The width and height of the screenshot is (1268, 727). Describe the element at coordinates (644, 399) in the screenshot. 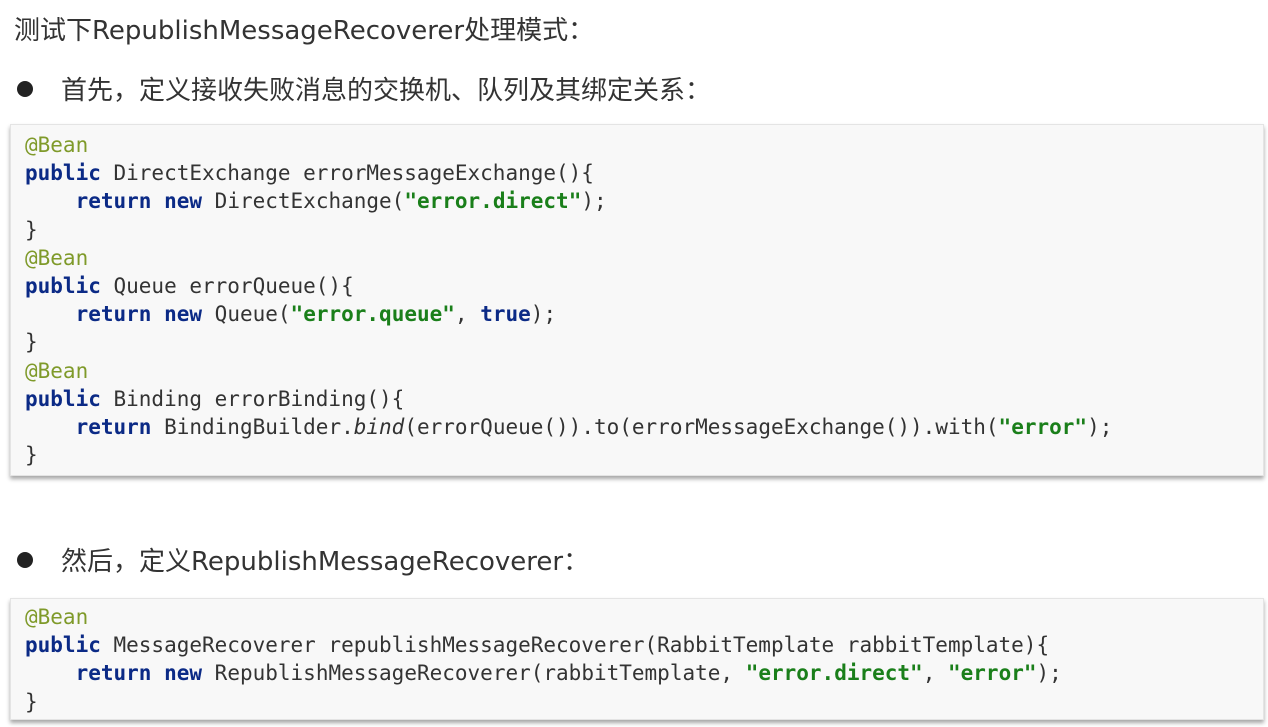

I see `code-line: public Binding errorBinding(){` at that location.